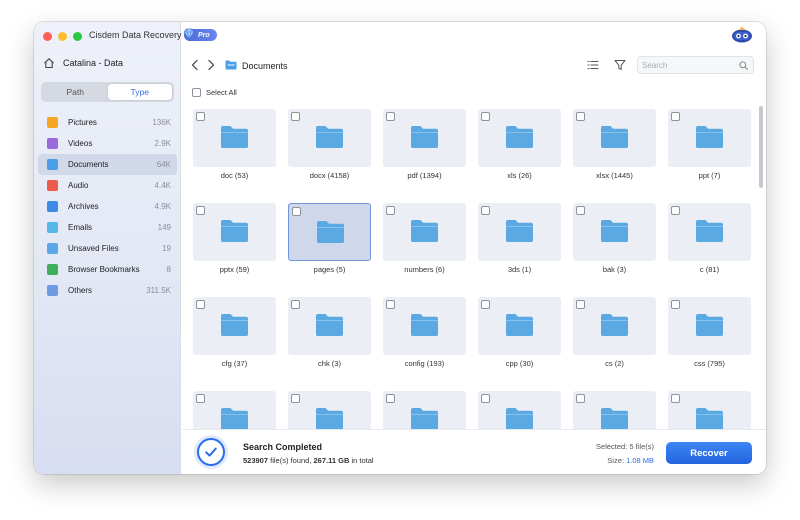 Image resolution: width=800 pixels, height=520 pixels. What do you see at coordinates (139, 92) in the screenshot?
I see `tab-type: Type` at bounding box center [139, 92].